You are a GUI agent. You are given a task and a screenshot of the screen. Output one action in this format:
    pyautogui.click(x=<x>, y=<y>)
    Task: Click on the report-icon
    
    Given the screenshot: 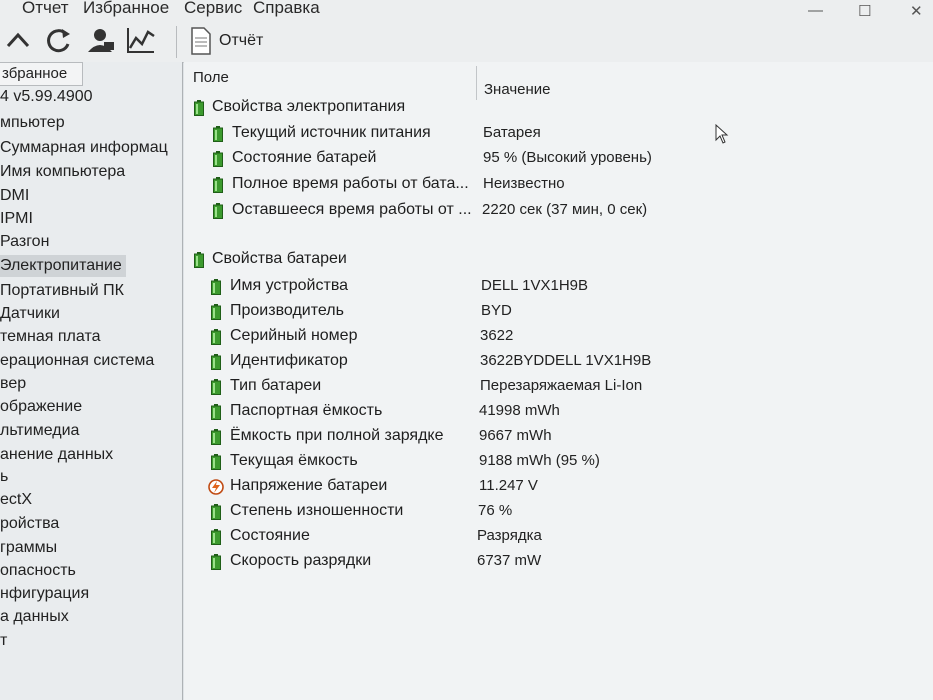 What is the action you would take?
    pyautogui.click(x=201, y=41)
    